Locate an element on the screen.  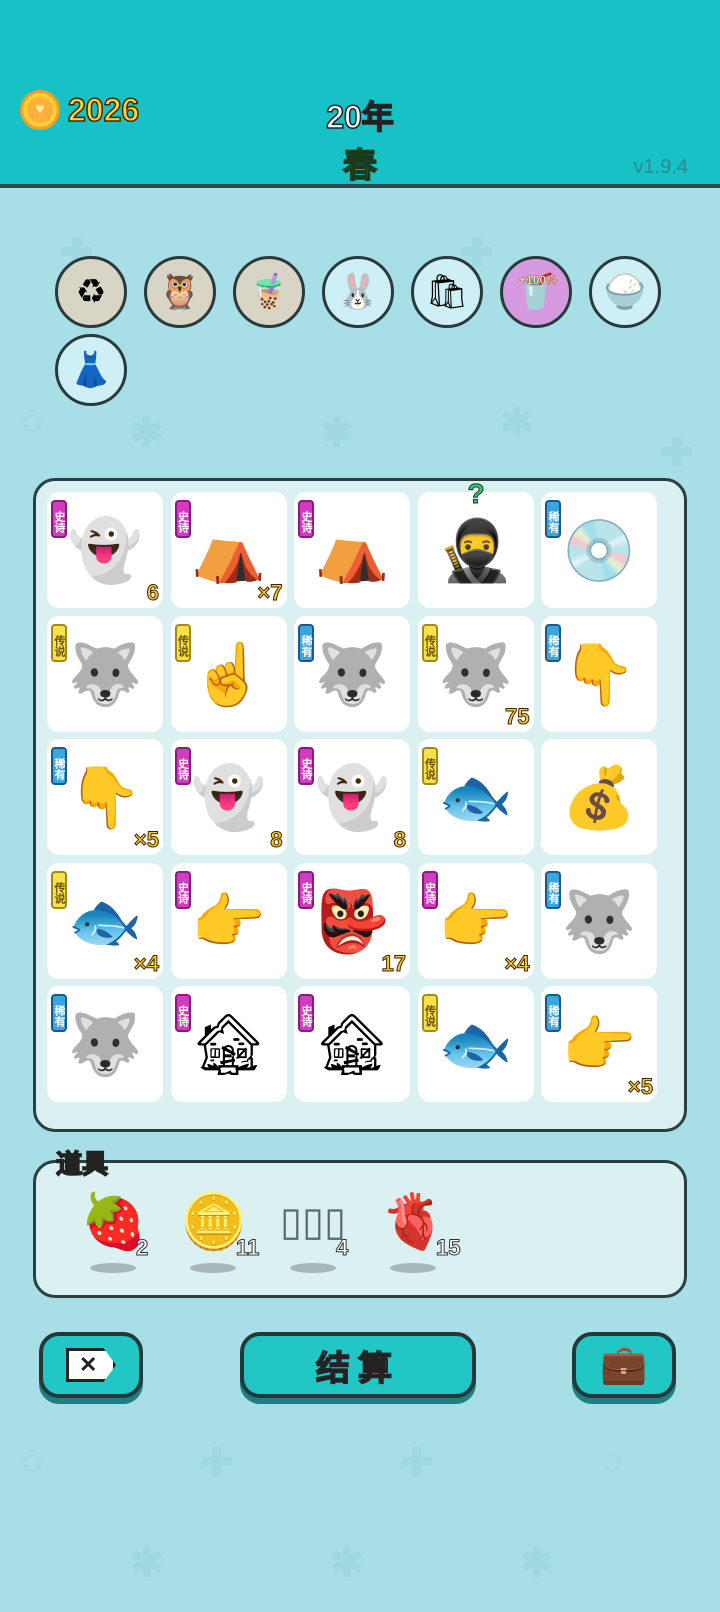
board-cell-gray-pointer: 史诗 👉 is located at coordinates (228, 920).